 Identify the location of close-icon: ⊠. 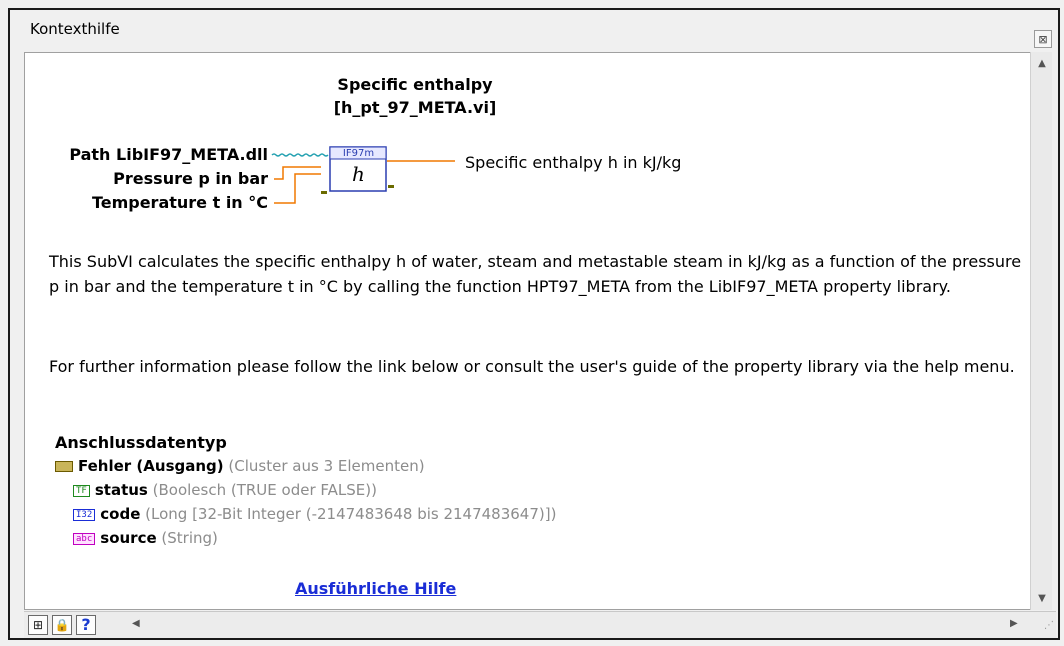
(1043, 39).